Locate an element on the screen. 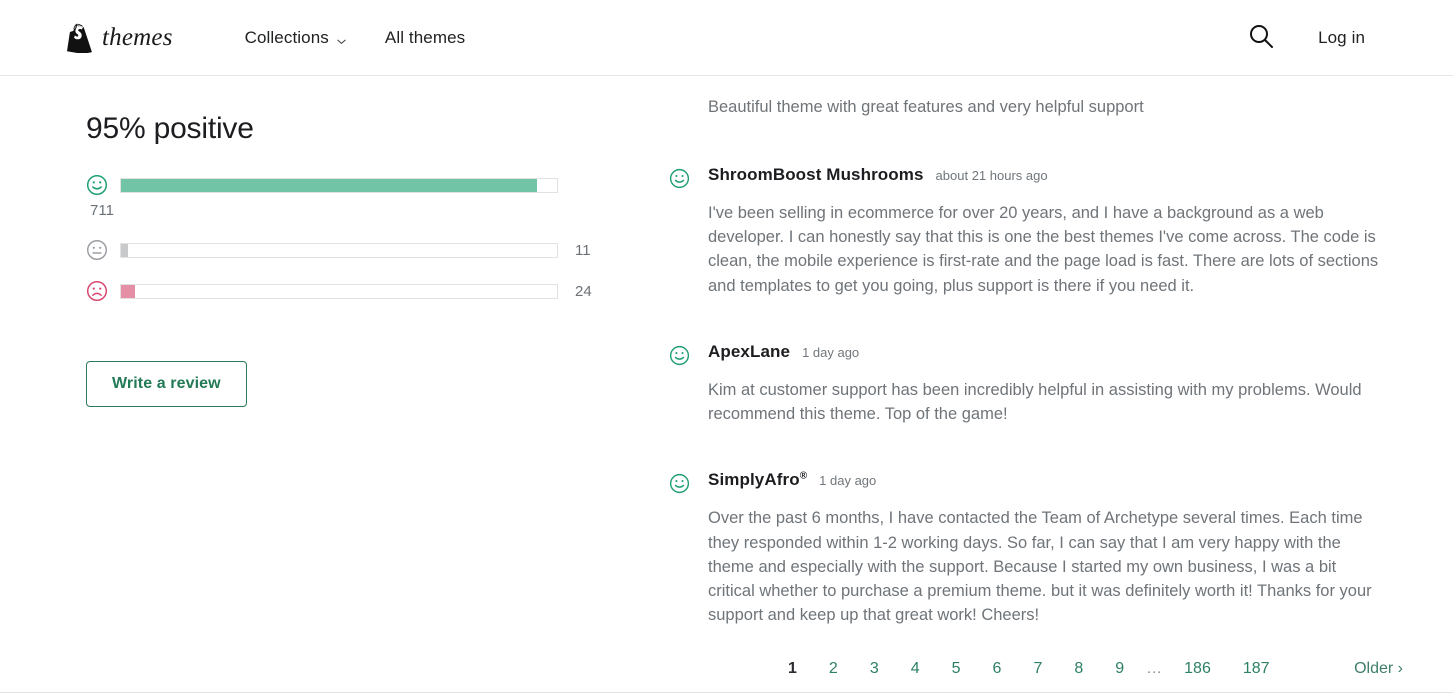 This screenshot has width=1453, height=699. pagination-page-links: 1 2 3 4 5 6 7 8 9 … 186 187 is located at coordinates (1029, 669).